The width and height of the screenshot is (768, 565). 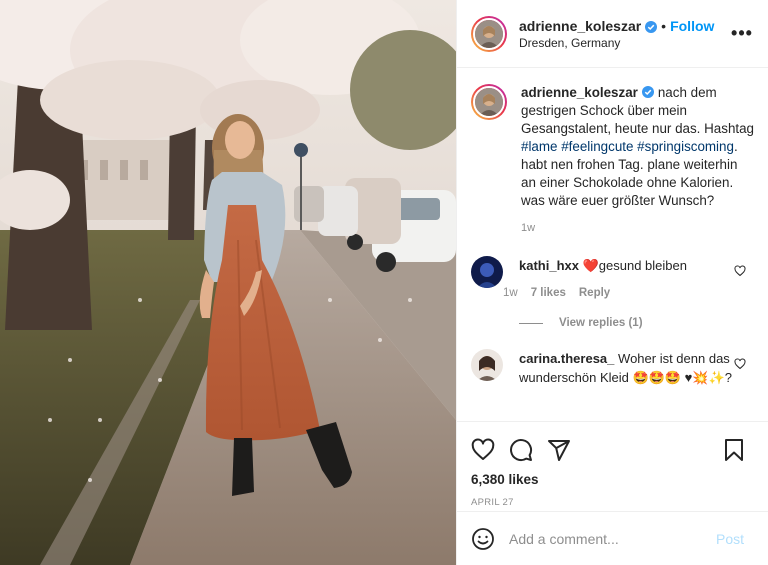 What do you see at coordinates (685, 146) in the screenshot?
I see `hashtag-link: #springiscoming` at bounding box center [685, 146].